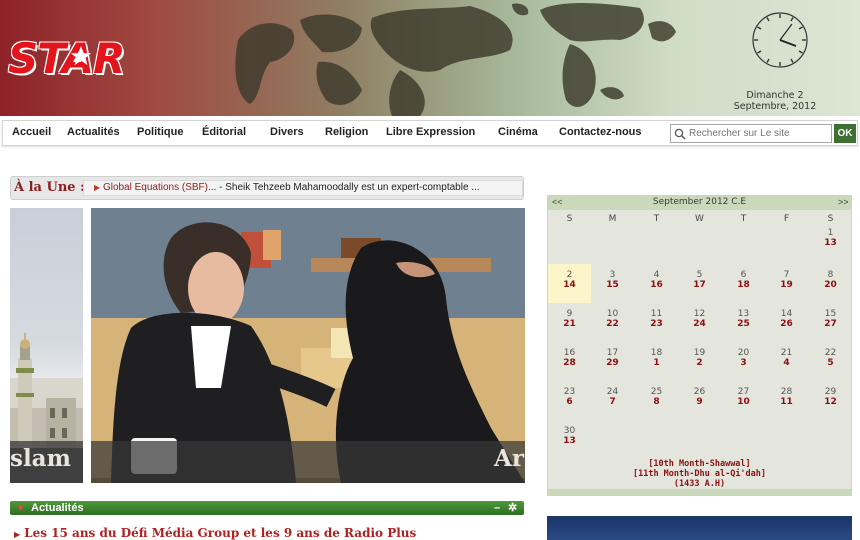 The width and height of the screenshot is (860, 540). What do you see at coordinates (612, 314) in the screenshot?
I see `gregorian-date: 10` at bounding box center [612, 314].